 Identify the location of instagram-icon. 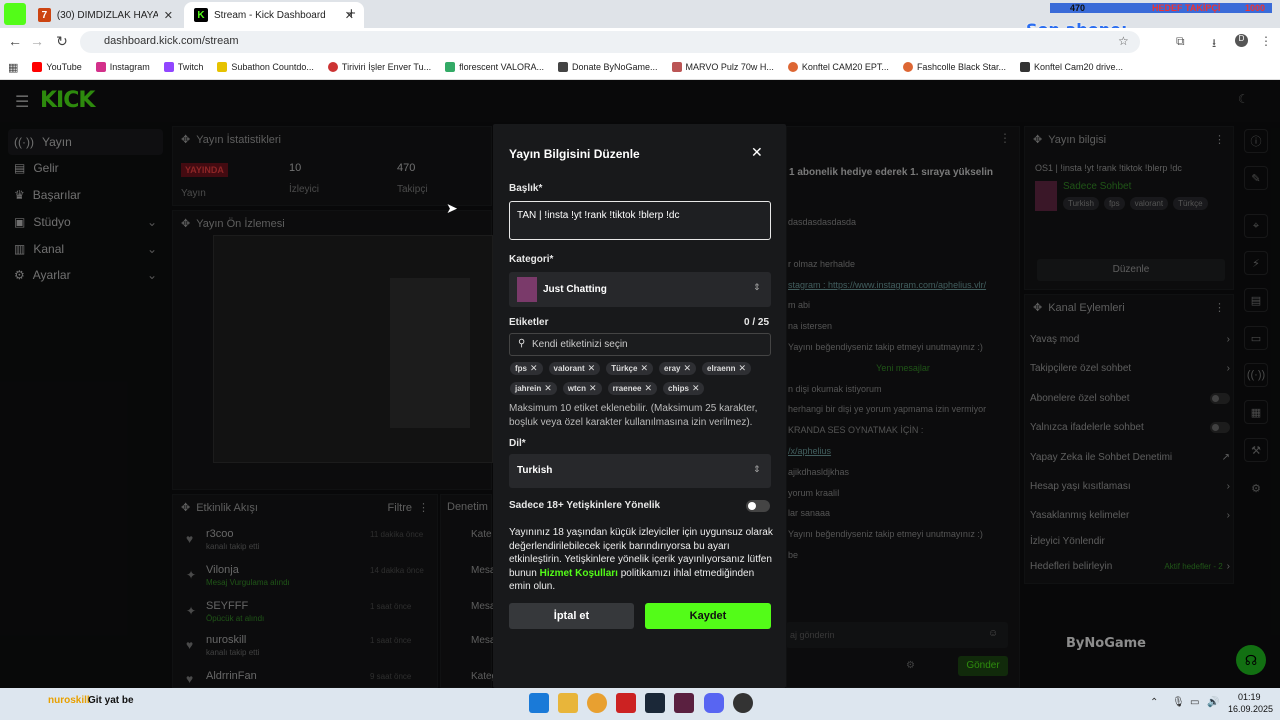
(100, 67).